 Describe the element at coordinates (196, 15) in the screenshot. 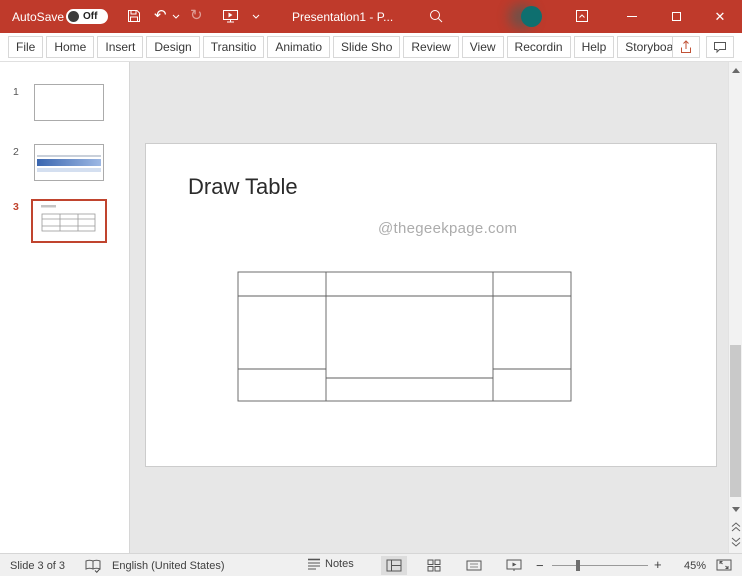

I see `redo-icon: ↻` at that location.